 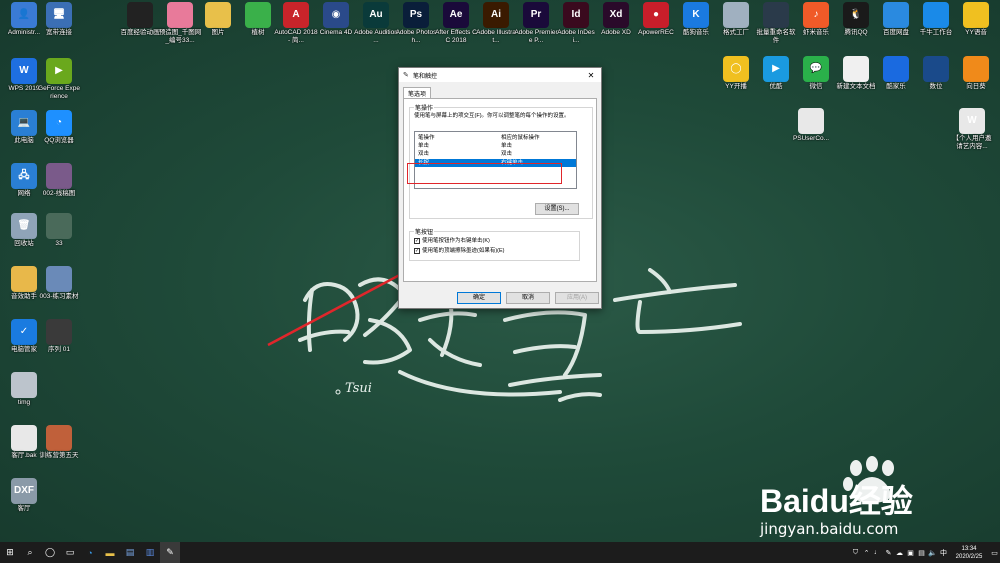 I want to click on desktop-icon: 002-线稿图, so click(x=59, y=180).